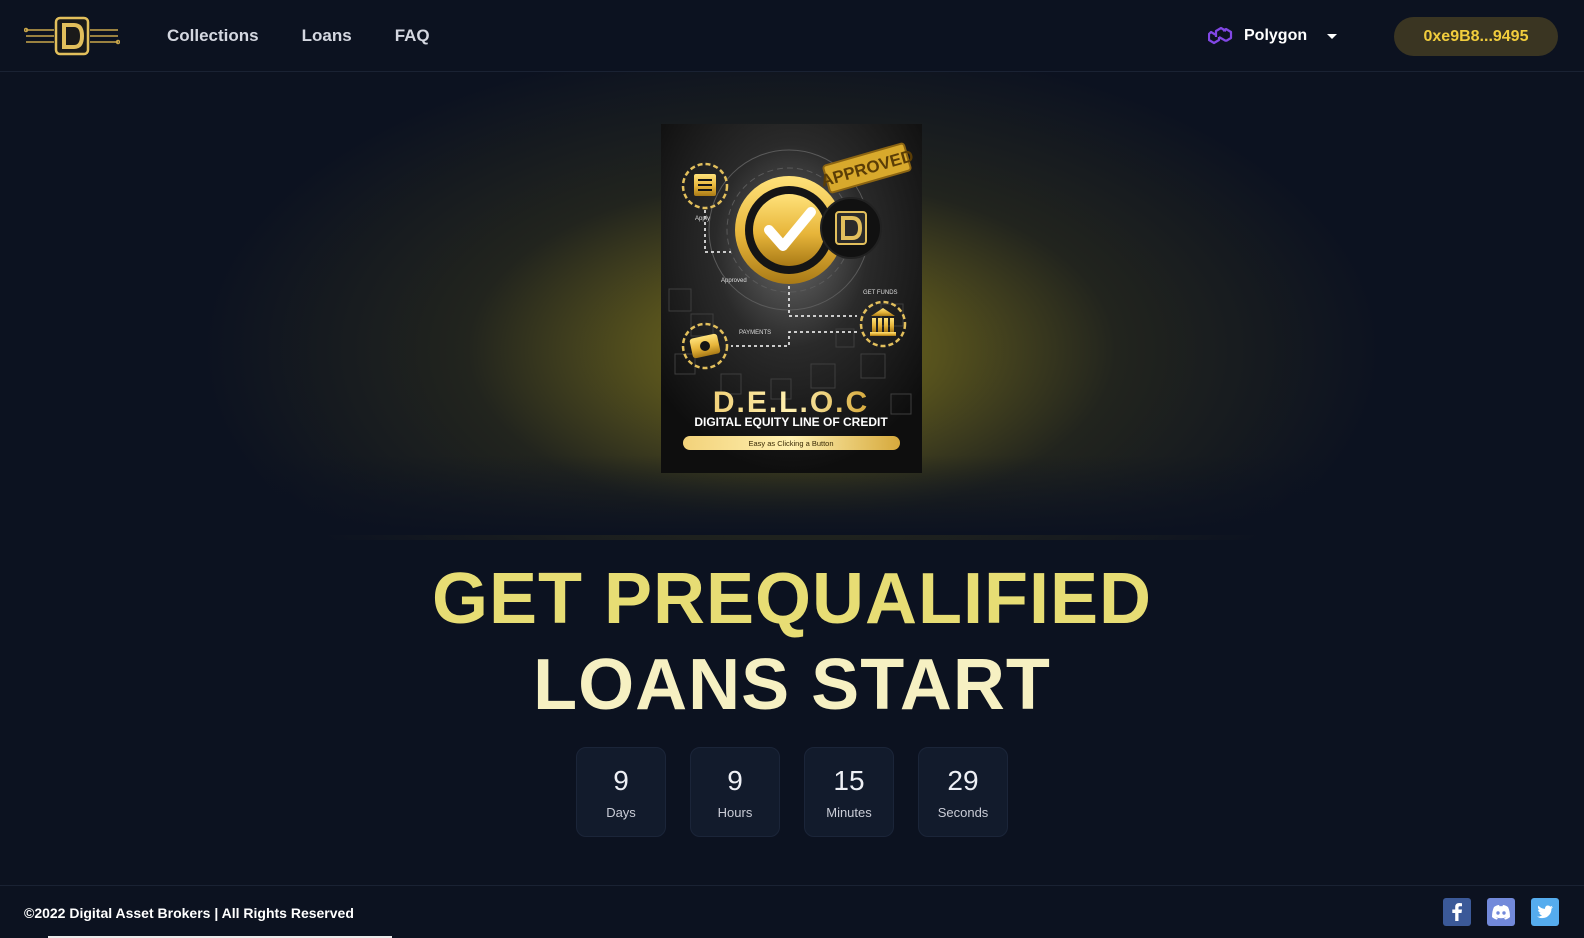  I want to click on chevron-down-icon, so click(1332, 36).